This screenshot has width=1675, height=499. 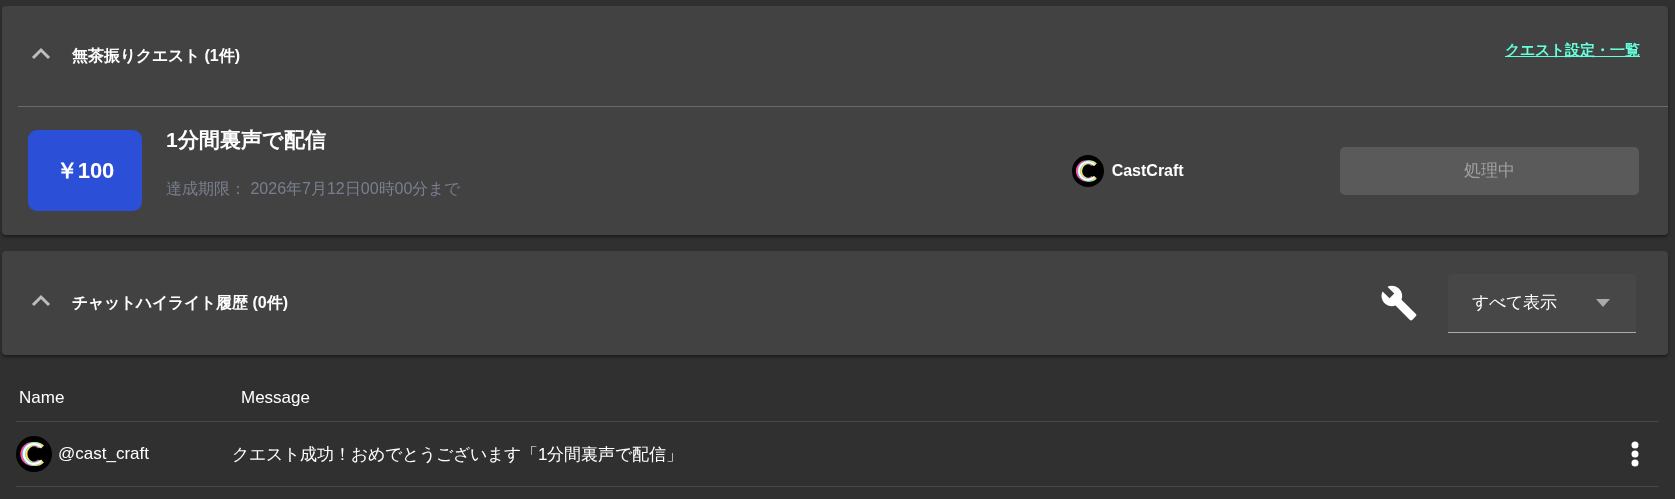 What do you see at coordinates (246, 140) in the screenshot?
I see `quest-title: 1分間裏声で配信` at bounding box center [246, 140].